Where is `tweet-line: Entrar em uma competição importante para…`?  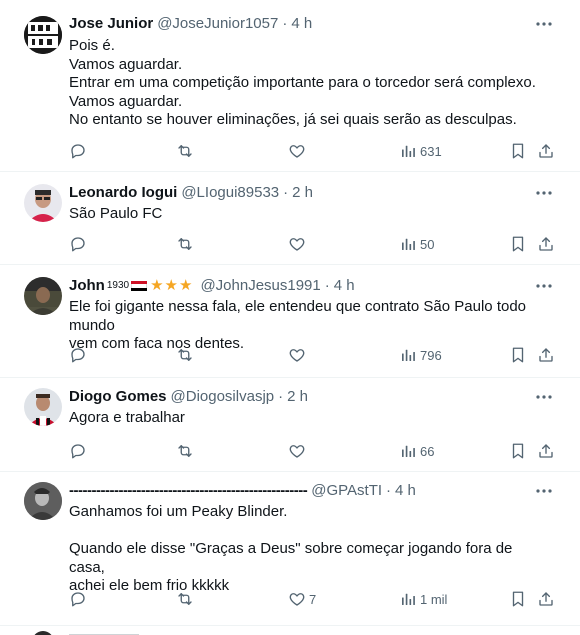
tweet-line: Entrar em uma competição importante para… is located at coordinates (302, 82).